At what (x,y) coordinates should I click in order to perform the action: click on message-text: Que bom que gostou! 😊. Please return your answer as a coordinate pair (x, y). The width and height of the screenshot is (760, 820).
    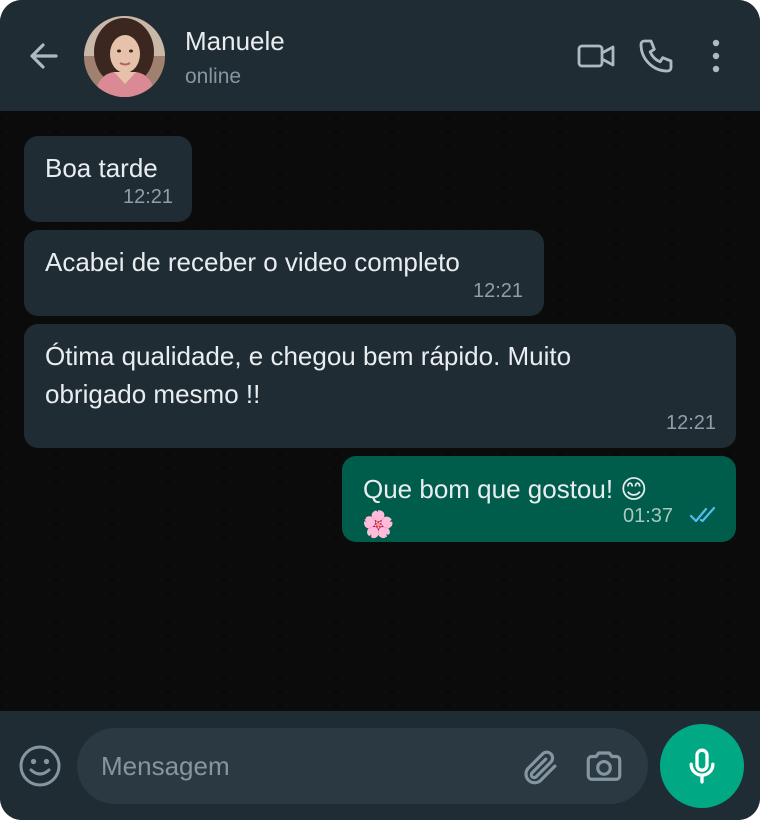
    Looking at the image, I should click on (505, 489).